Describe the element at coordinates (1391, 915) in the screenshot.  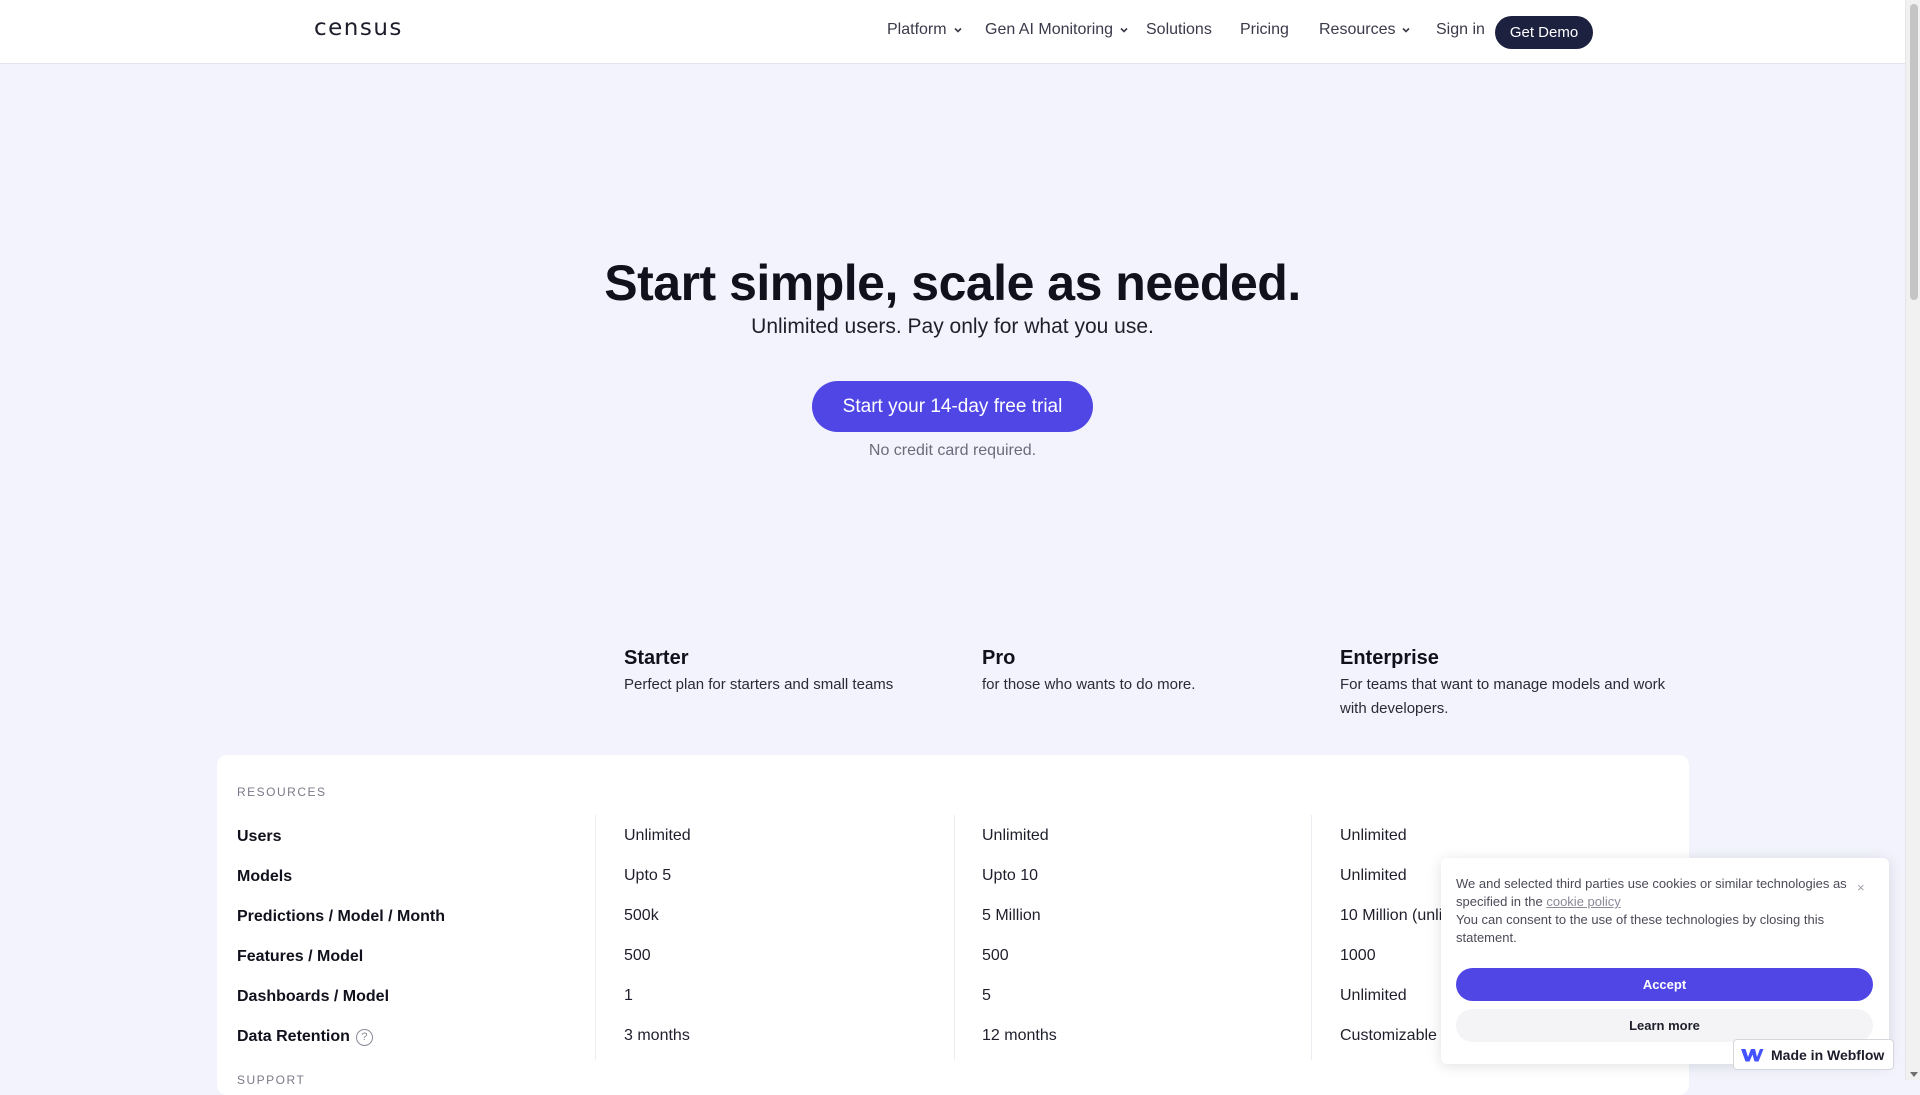
I see `table-cell: 10 Million (unli` at that location.